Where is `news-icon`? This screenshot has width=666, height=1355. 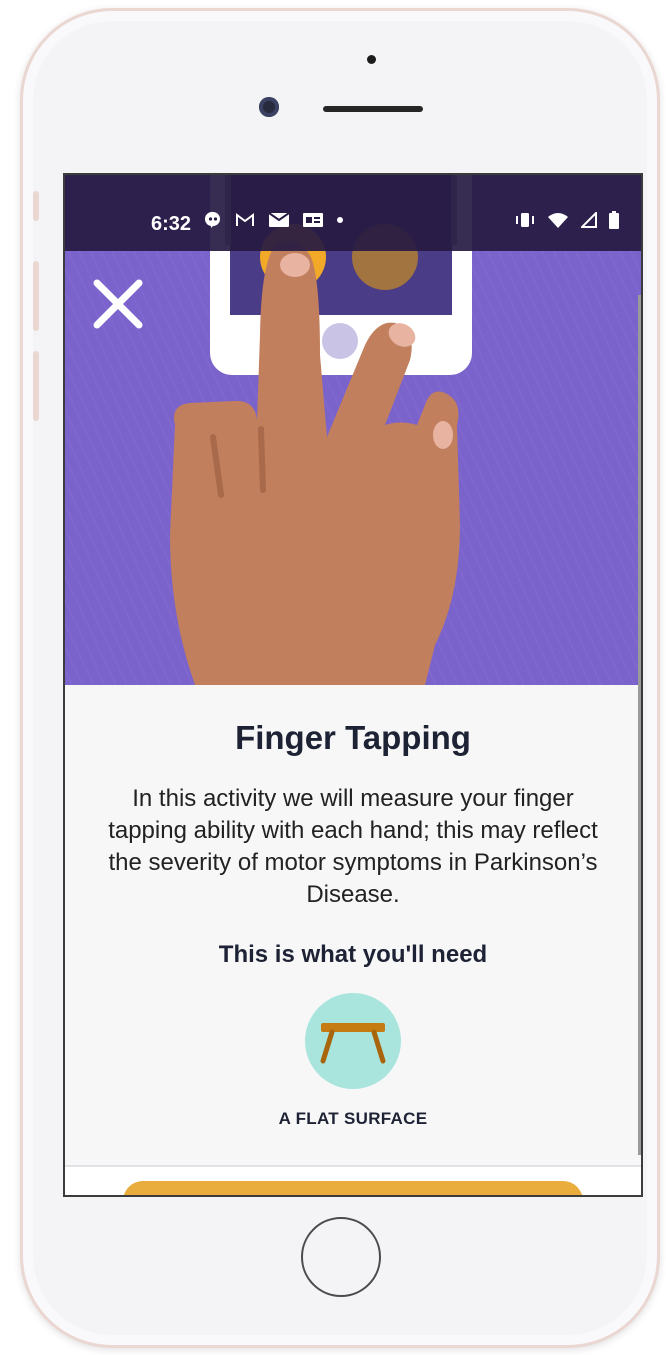
news-icon is located at coordinates (313, 220).